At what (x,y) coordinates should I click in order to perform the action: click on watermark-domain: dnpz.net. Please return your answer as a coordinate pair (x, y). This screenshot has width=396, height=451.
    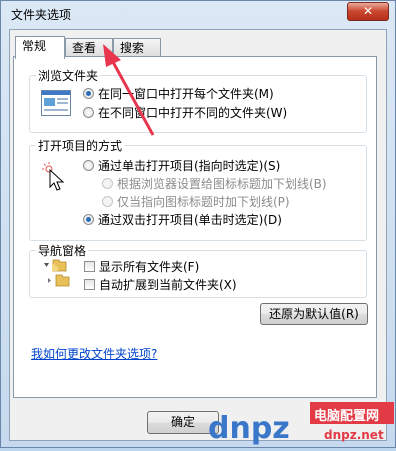
    Looking at the image, I should click on (354, 435).